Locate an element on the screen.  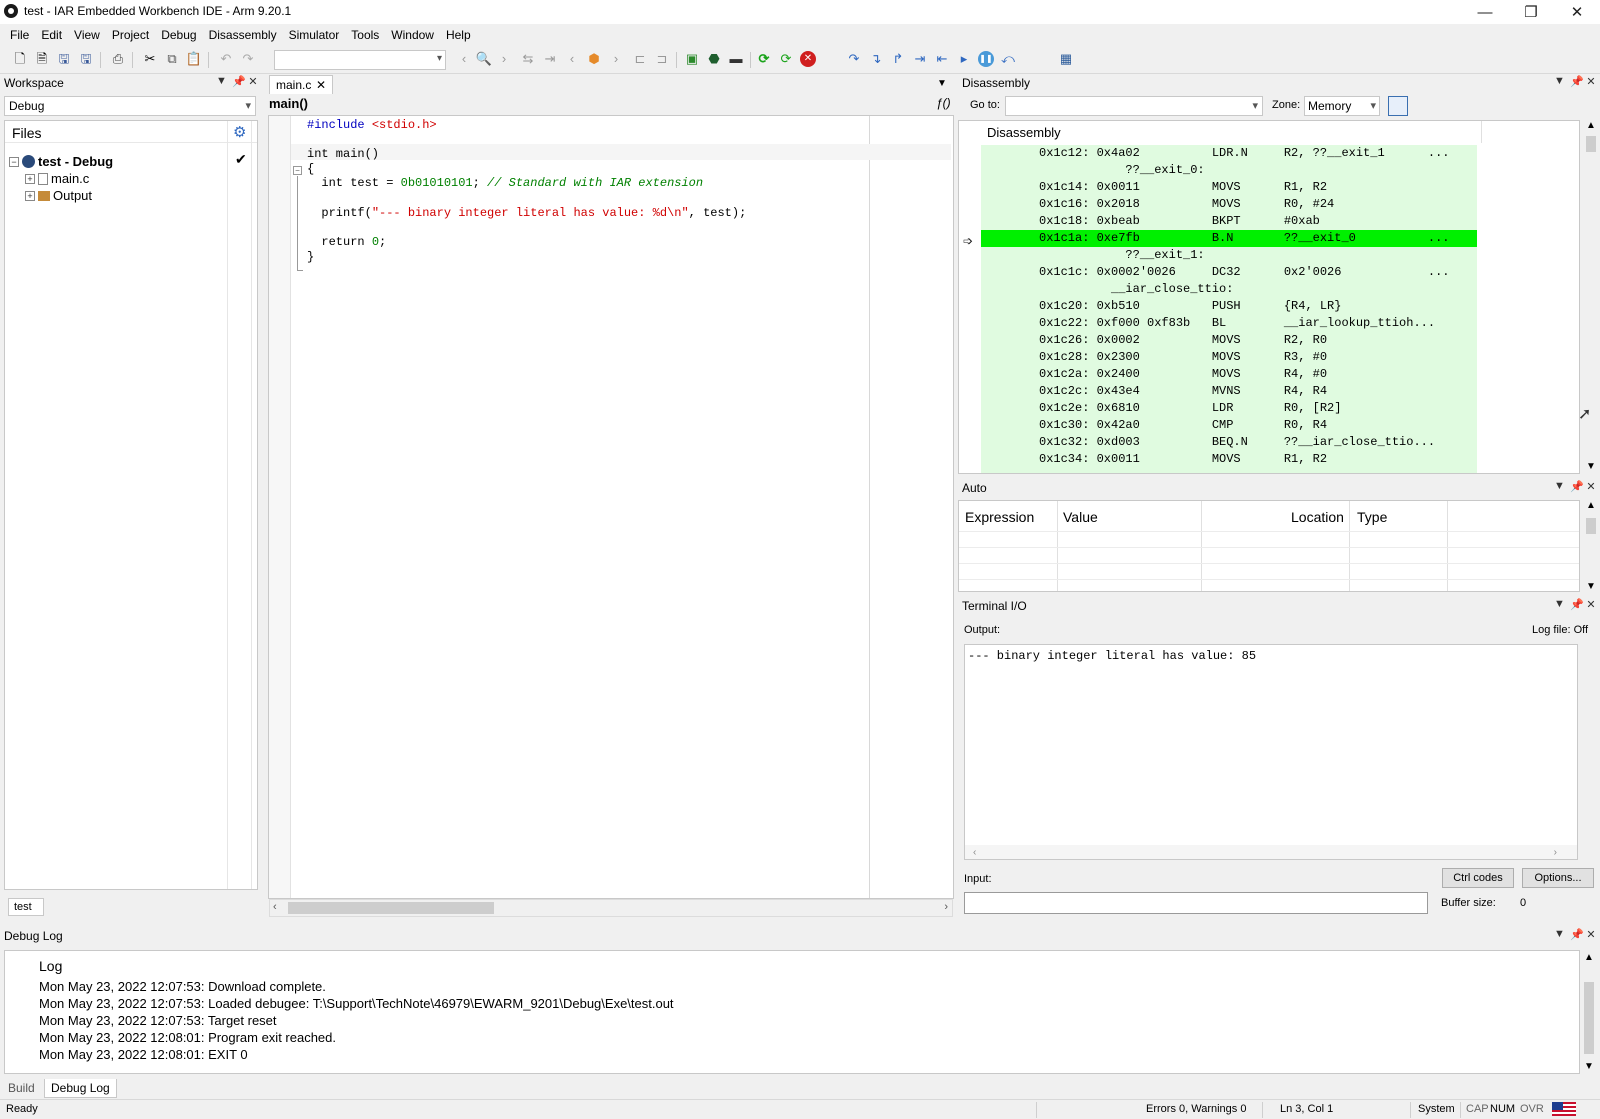
menu-tools: Tools is located at coordinates (365, 35).